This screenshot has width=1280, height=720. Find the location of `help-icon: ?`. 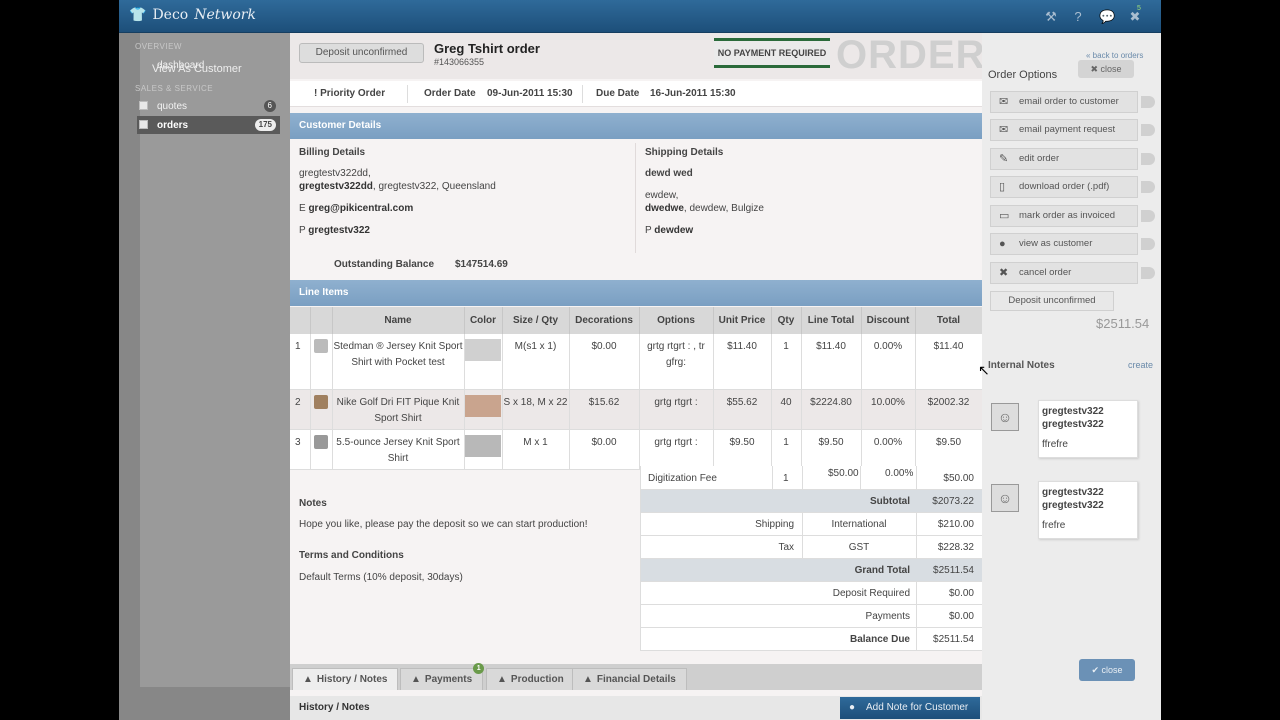

help-icon: ? is located at coordinates (1078, 17).